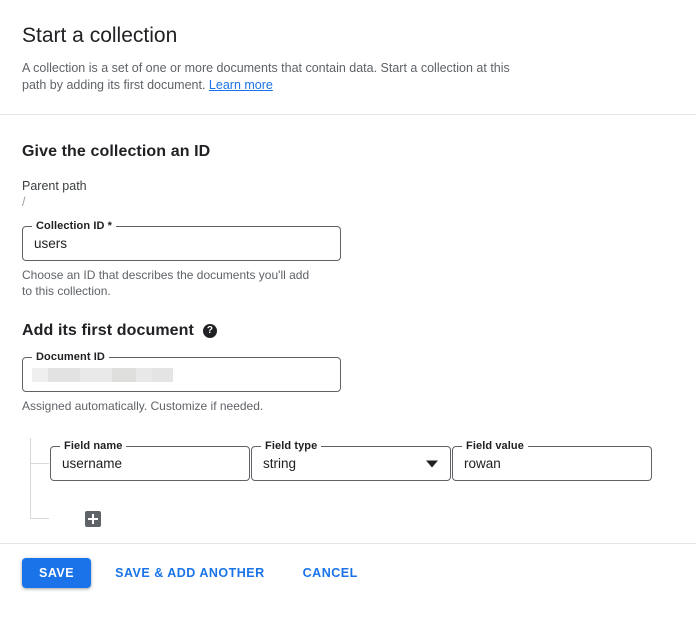 This screenshot has width=696, height=632. What do you see at coordinates (92, 464) in the screenshot?
I see `field-name-input: username` at bounding box center [92, 464].